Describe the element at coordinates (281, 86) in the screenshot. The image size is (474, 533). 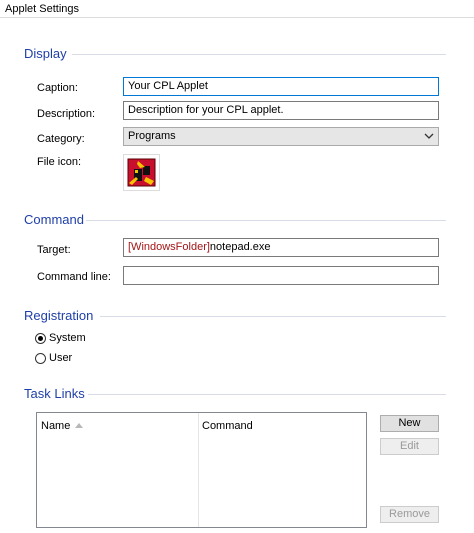
I see `caption-input: Your CPL Applet` at that location.